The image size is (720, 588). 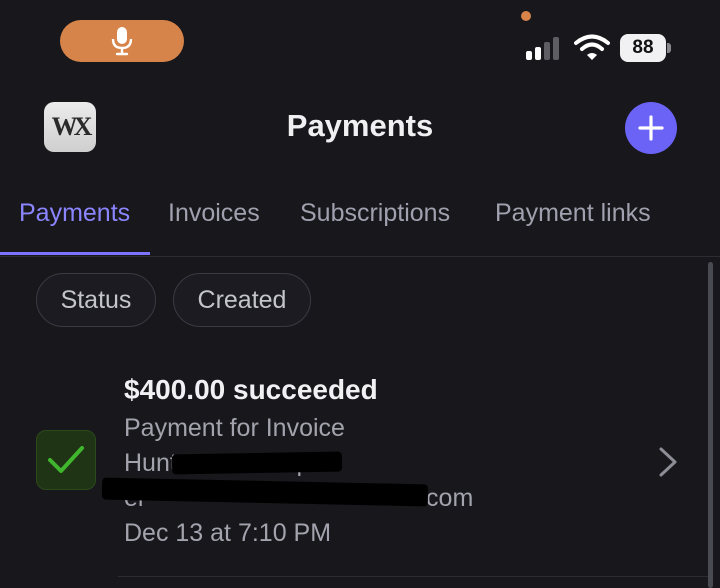 I want to click on tab-subscriptions: Subscriptions, so click(x=375, y=224).